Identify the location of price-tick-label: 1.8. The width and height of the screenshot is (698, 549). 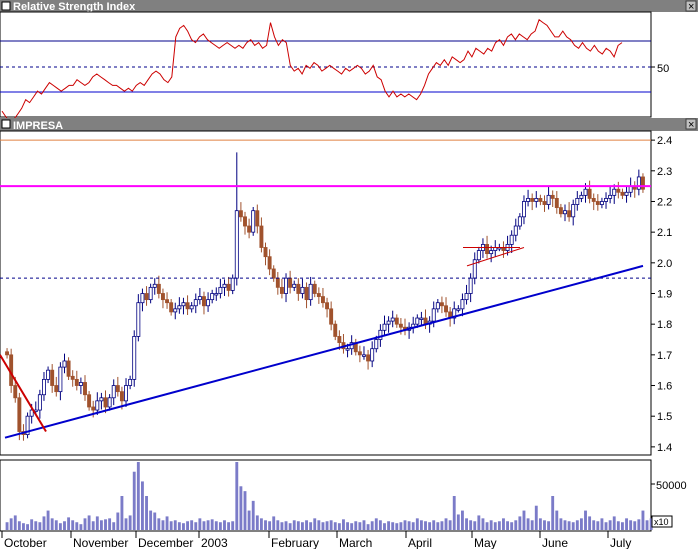
(664, 325).